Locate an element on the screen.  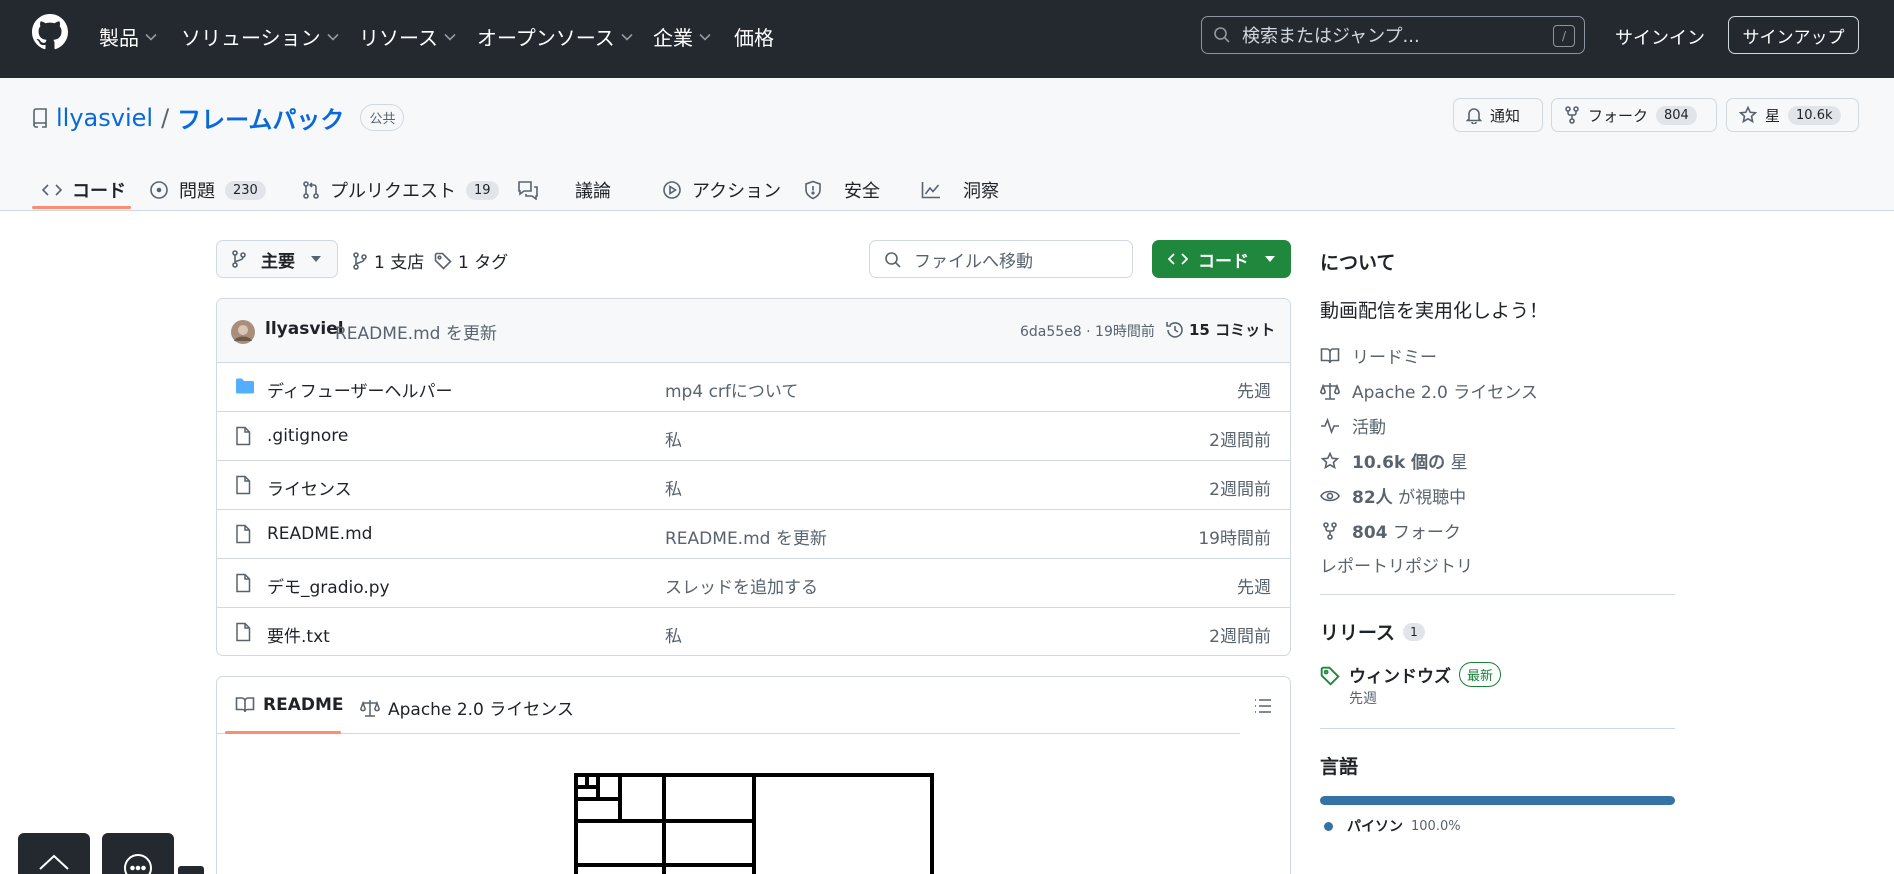
release-date: 先週 is located at coordinates (1363, 699).